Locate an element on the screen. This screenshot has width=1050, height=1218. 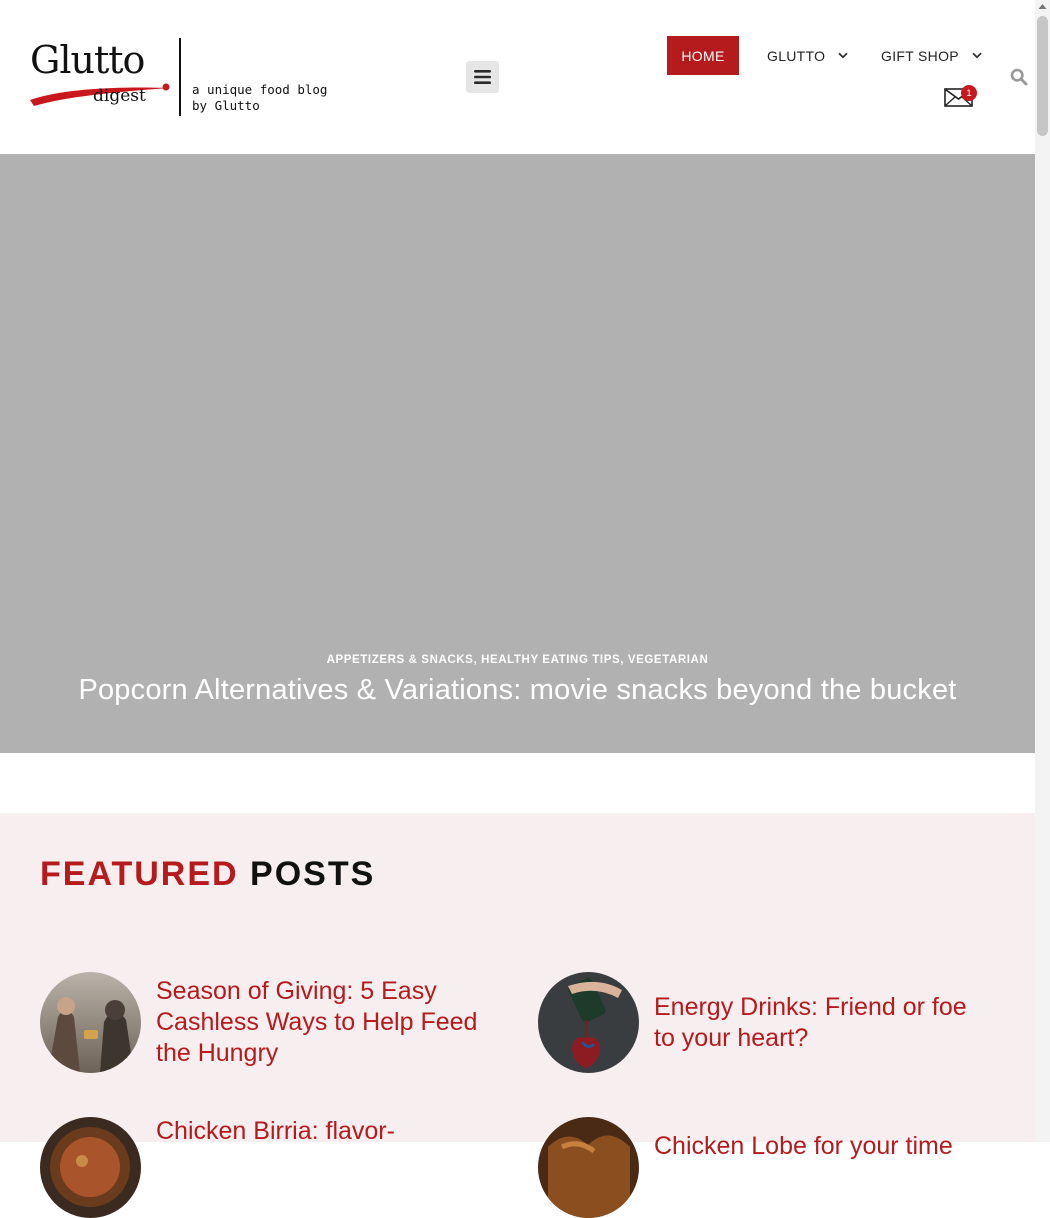
logo-tagline: a unique food blog by Glutto is located at coordinates (259, 98).